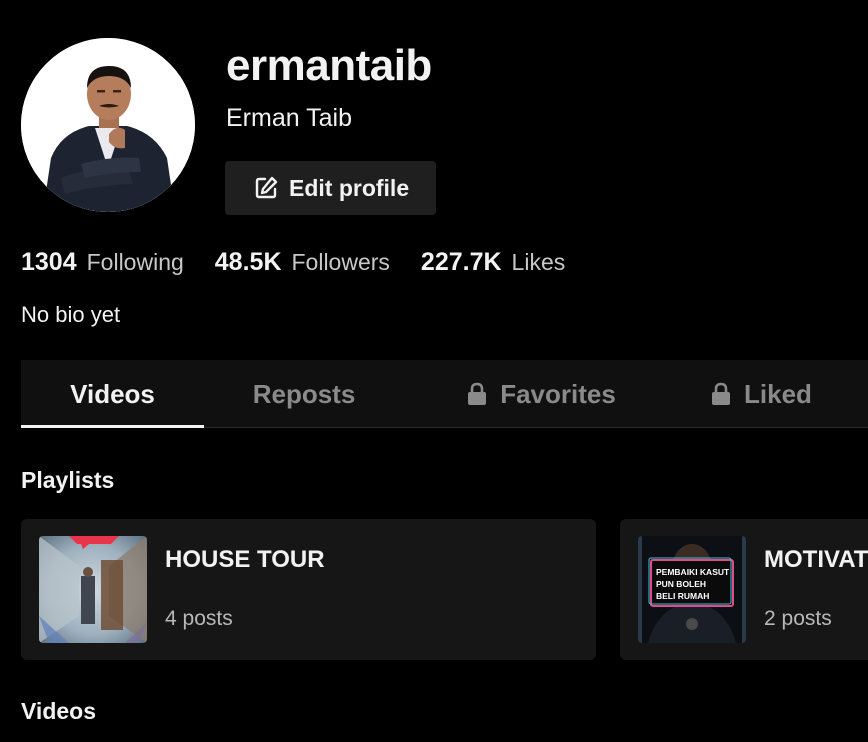  I want to click on tab-liked: Liked, so click(761, 394).